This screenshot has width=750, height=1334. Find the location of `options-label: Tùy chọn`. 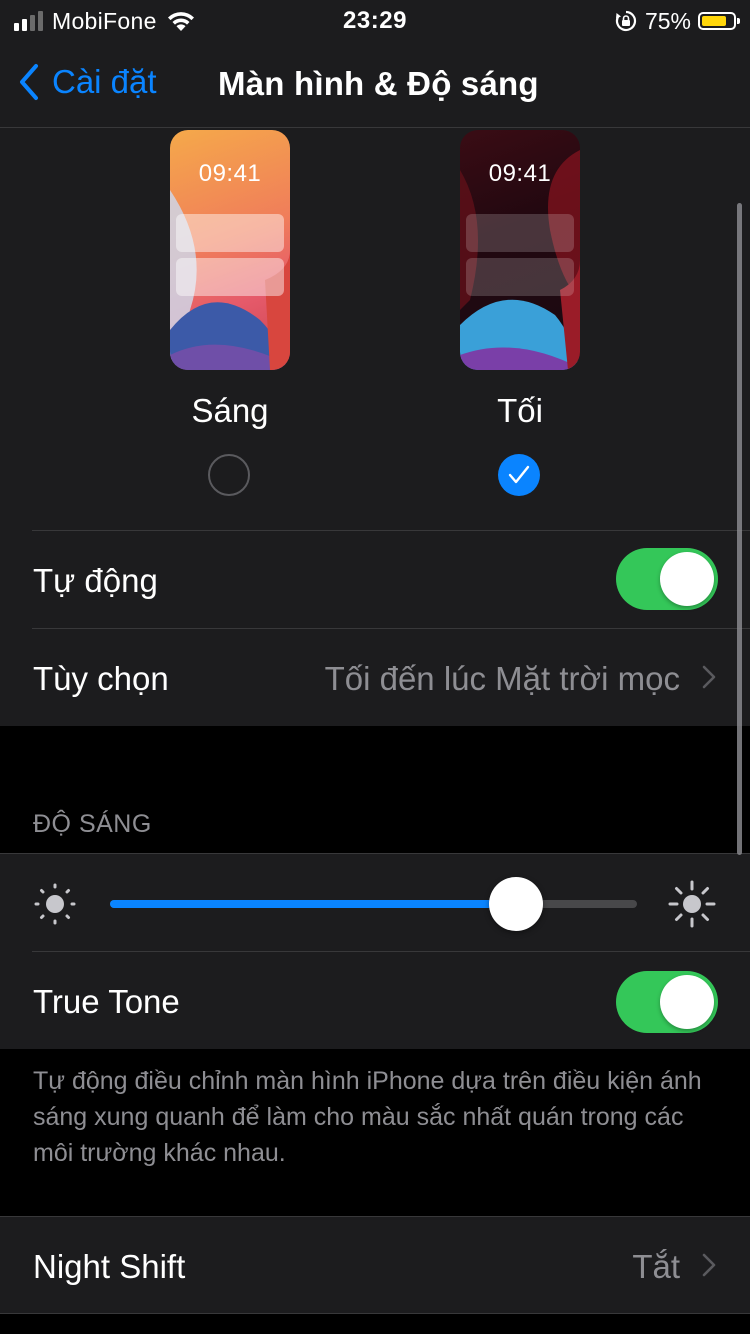

options-label: Tùy chọn is located at coordinates (101, 678).